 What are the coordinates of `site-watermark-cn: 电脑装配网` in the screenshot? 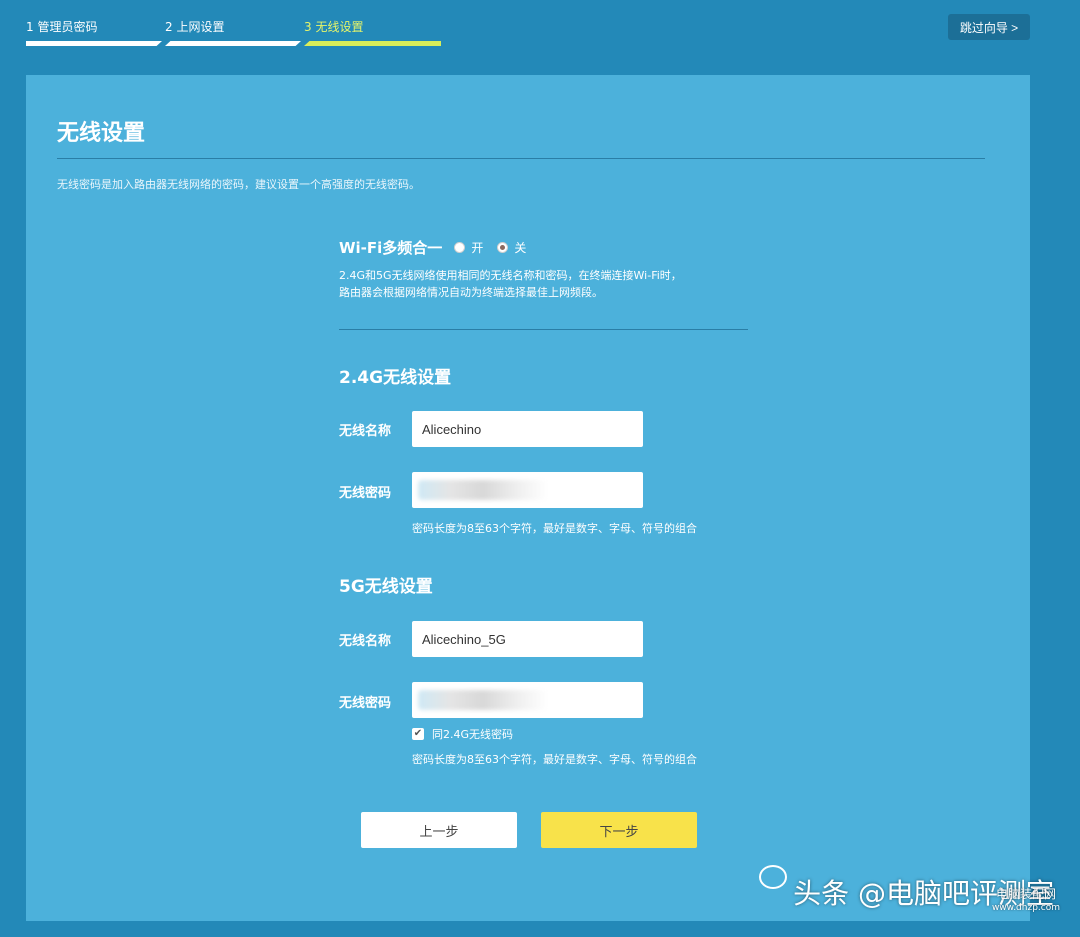 It's located at (1025, 894).